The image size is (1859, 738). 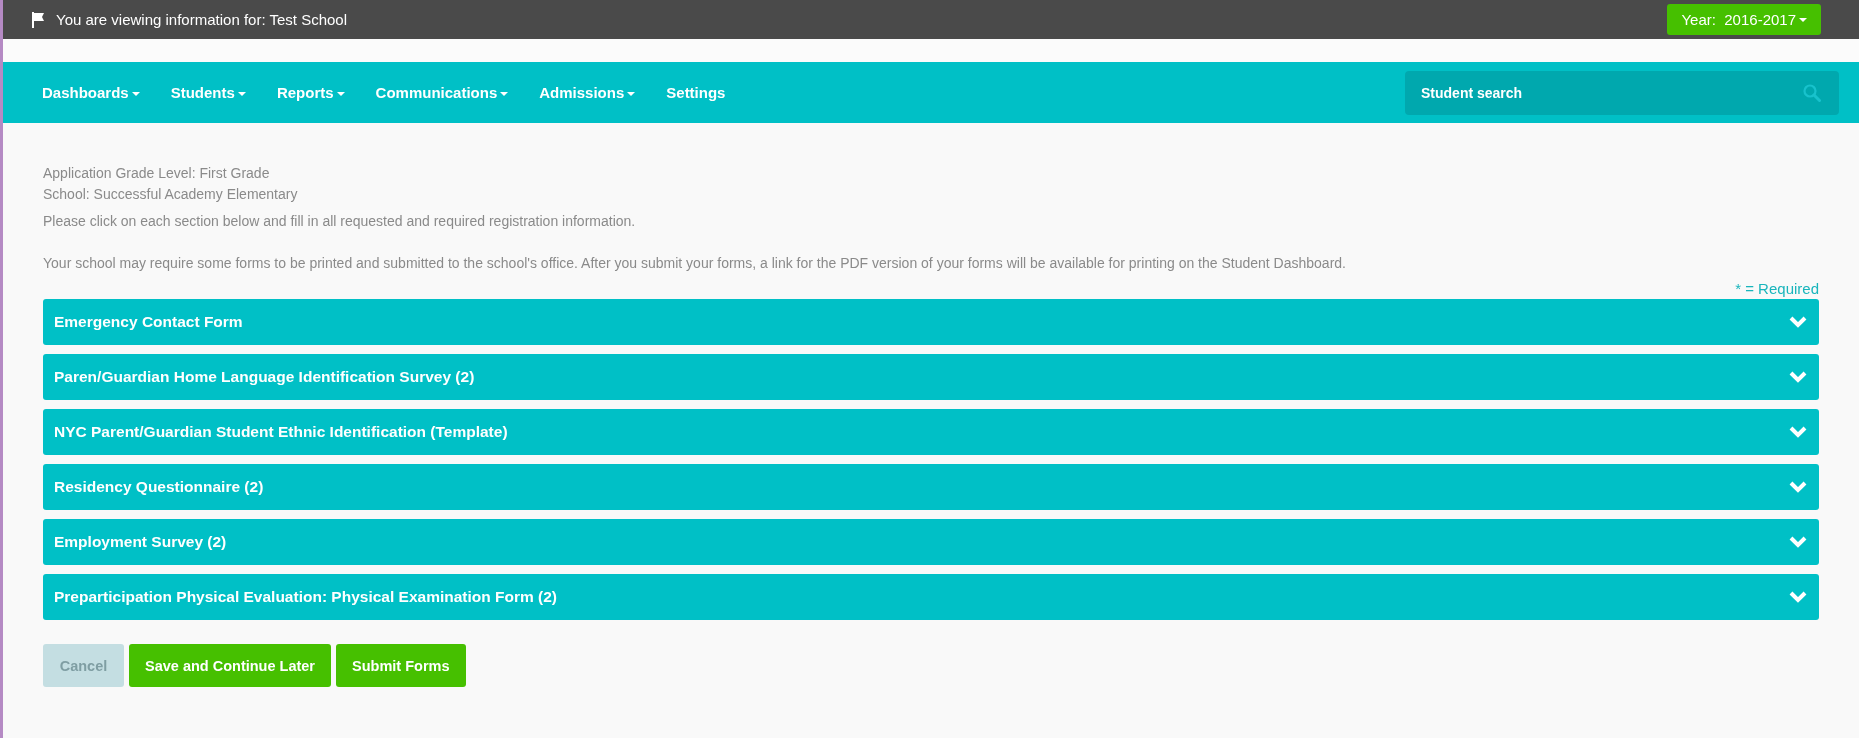 What do you see at coordinates (401, 665) in the screenshot?
I see `submit-button: Submit Forms` at bounding box center [401, 665].